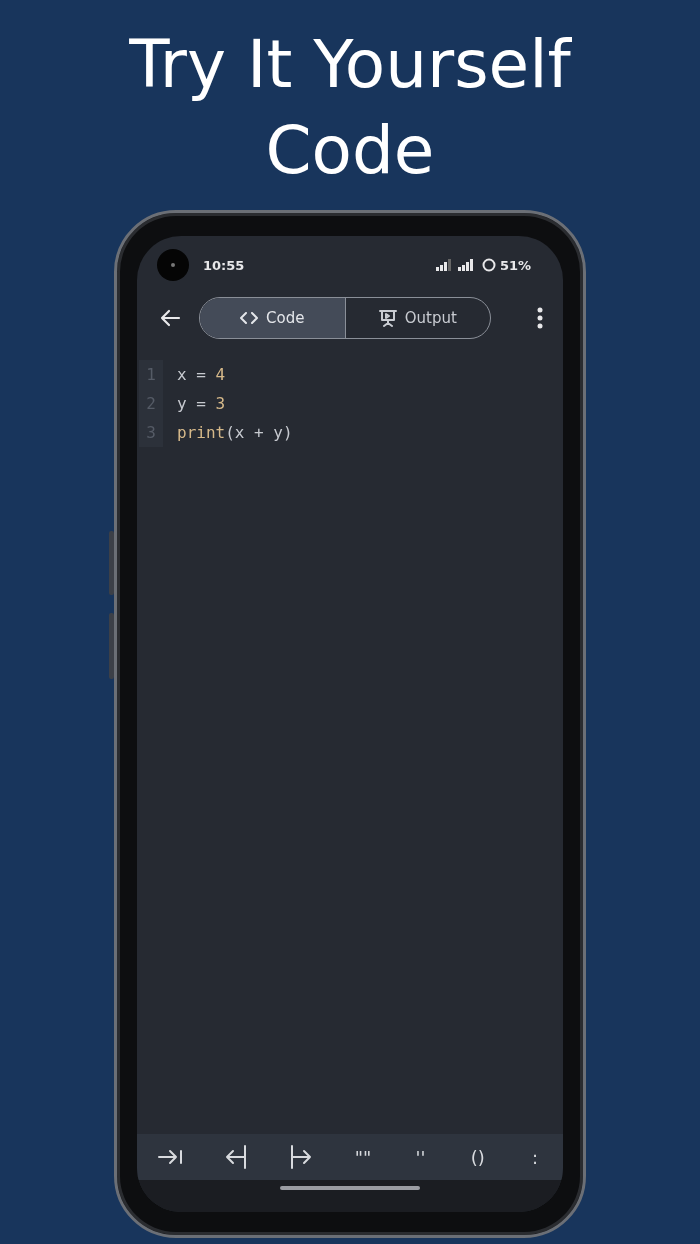 Image resolution: width=700 pixels, height=1244 pixels. I want to click on code-line: print(x + y), so click(234, 432).